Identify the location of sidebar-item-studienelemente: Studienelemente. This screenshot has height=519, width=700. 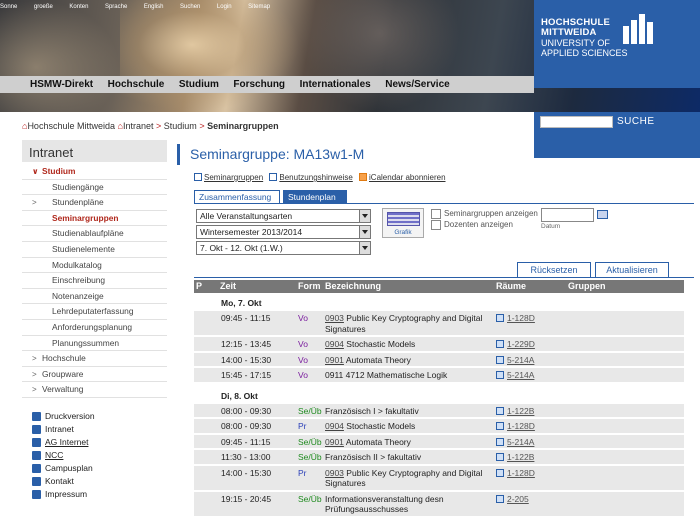
(94, 250).